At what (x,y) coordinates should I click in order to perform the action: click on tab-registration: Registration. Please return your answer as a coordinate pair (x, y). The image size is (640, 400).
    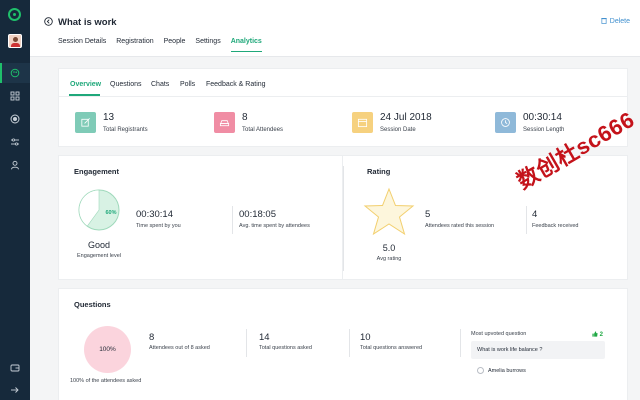
    Looking at the image, I should click on (134, 45).